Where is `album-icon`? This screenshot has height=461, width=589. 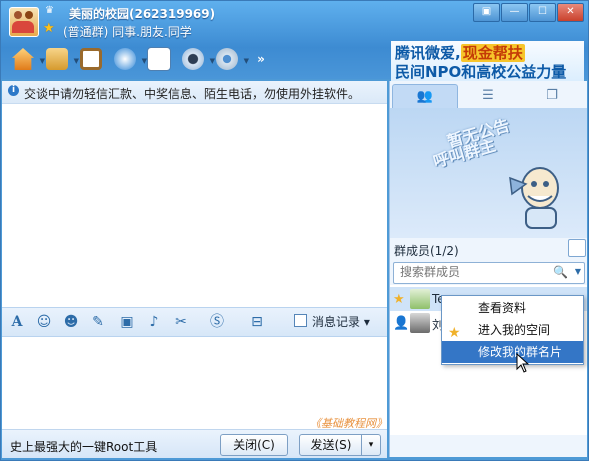 album-icon is located at coordinates (91, 59).